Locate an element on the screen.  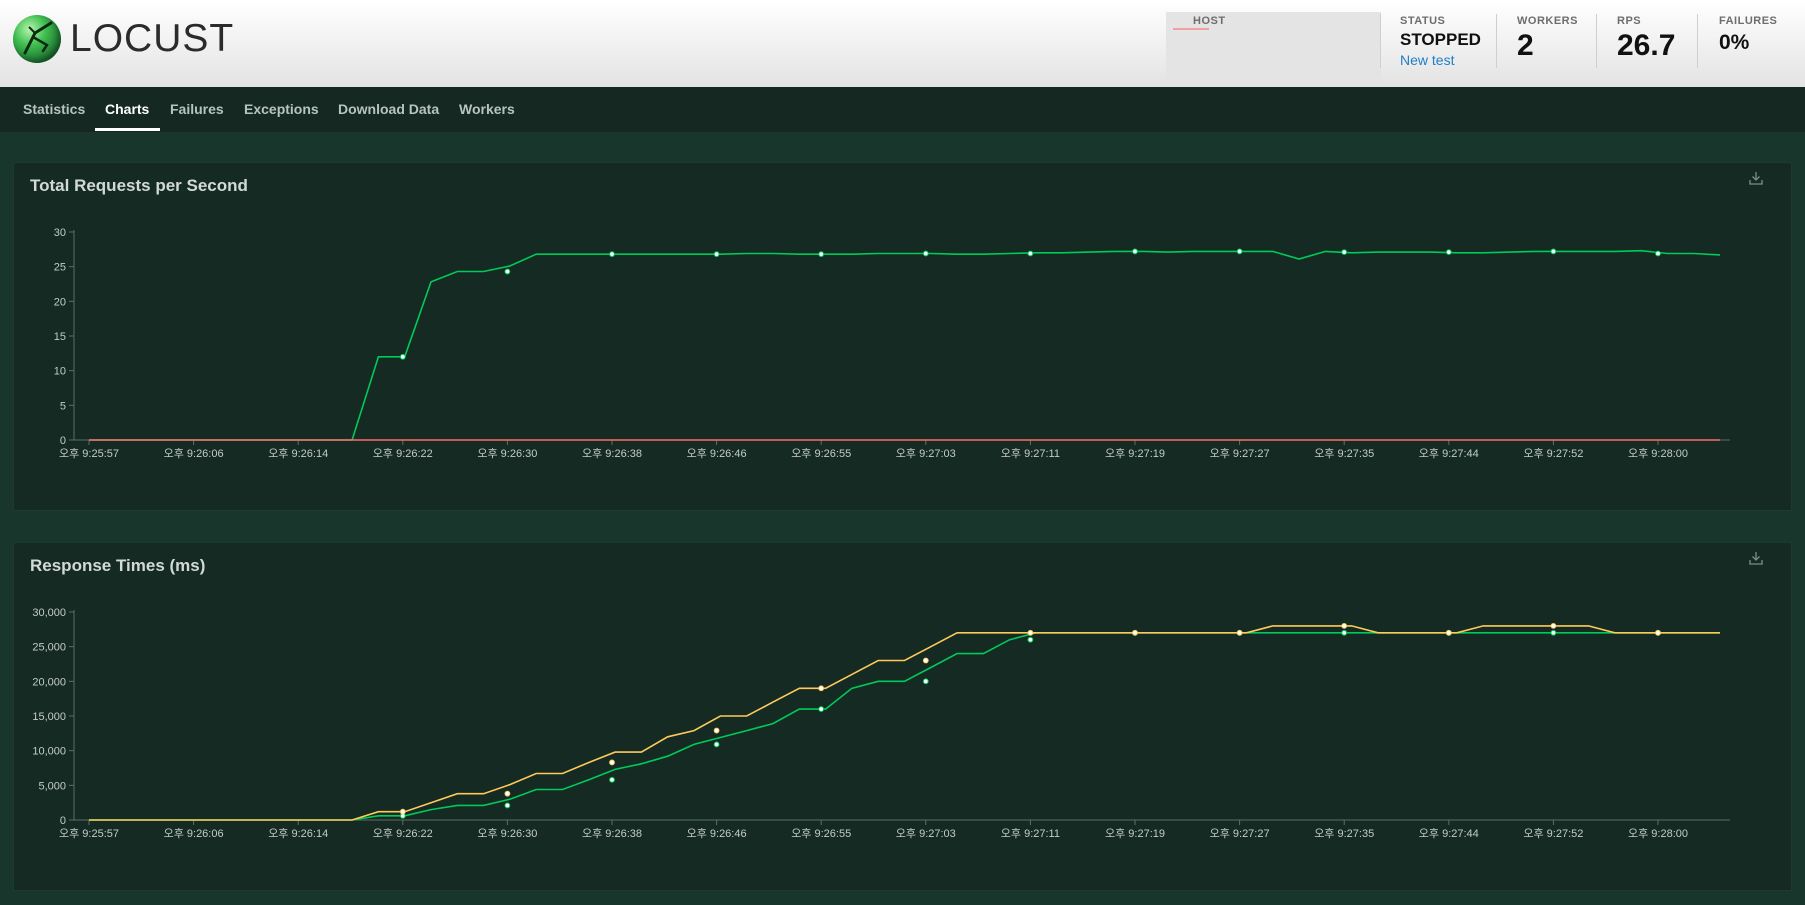
workers-value: 2 is located at coordinates (1525, 45).